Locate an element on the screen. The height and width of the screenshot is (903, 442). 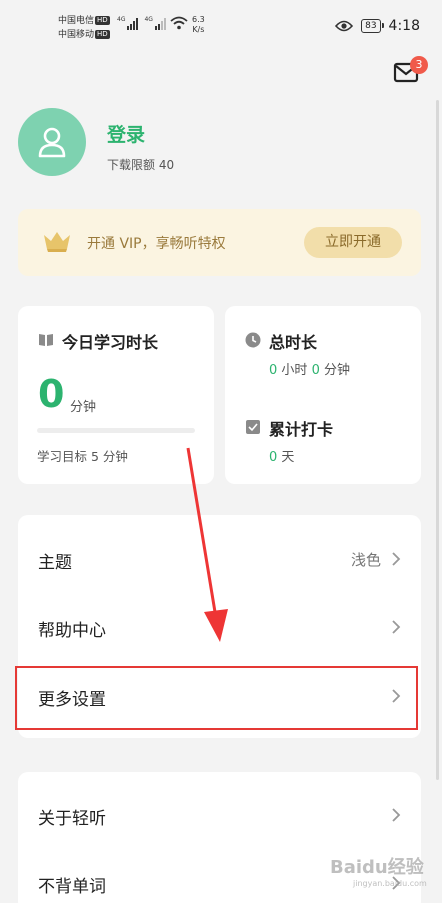
eye-icon is located at coordinates (344, 26).